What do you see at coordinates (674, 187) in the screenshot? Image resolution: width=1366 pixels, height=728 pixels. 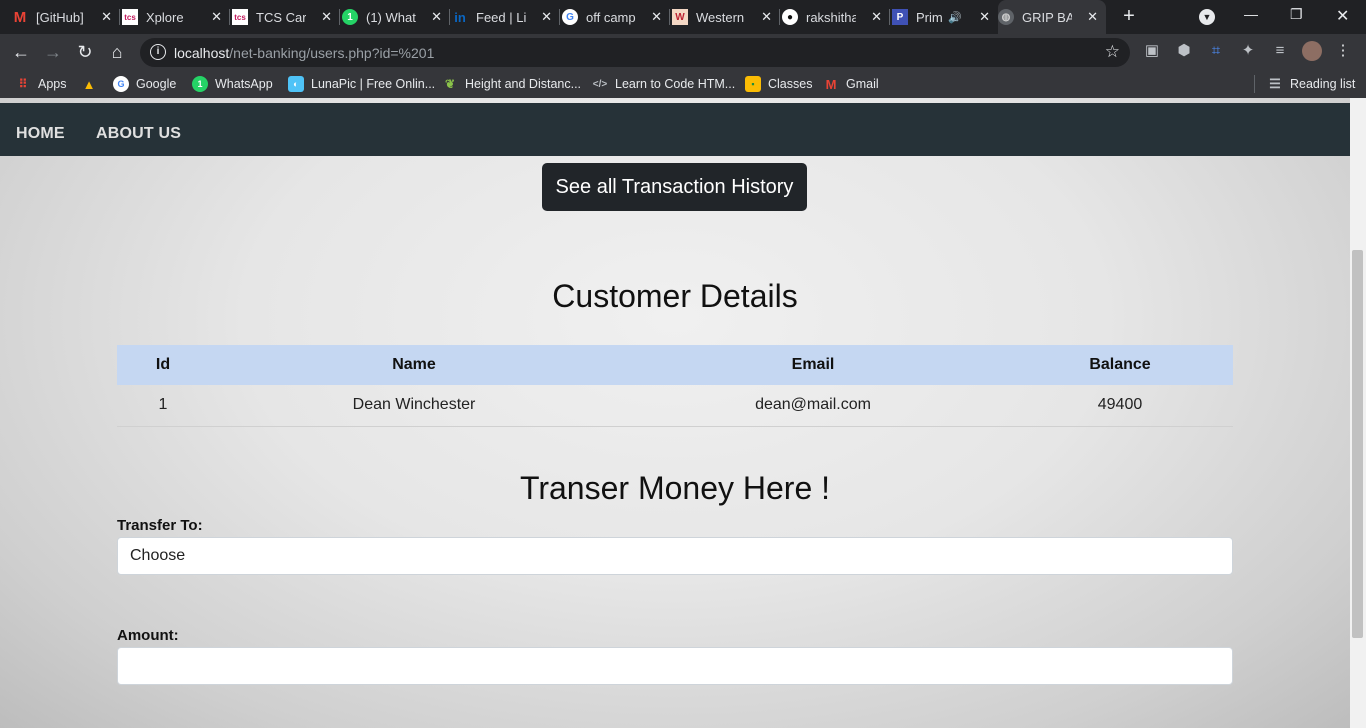 I see `transaction-history-button: See all Transaction History` at bounding box center [674, 187].